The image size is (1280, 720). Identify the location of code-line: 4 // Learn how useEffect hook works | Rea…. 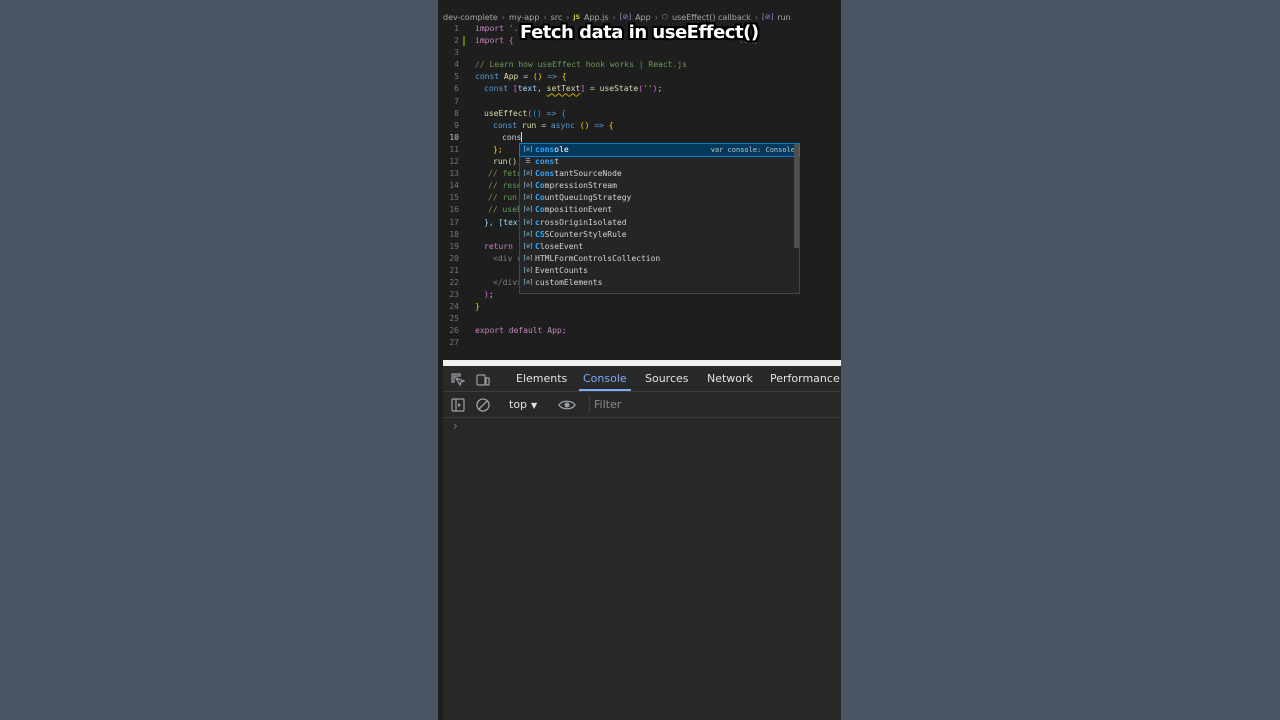
(639, 65).